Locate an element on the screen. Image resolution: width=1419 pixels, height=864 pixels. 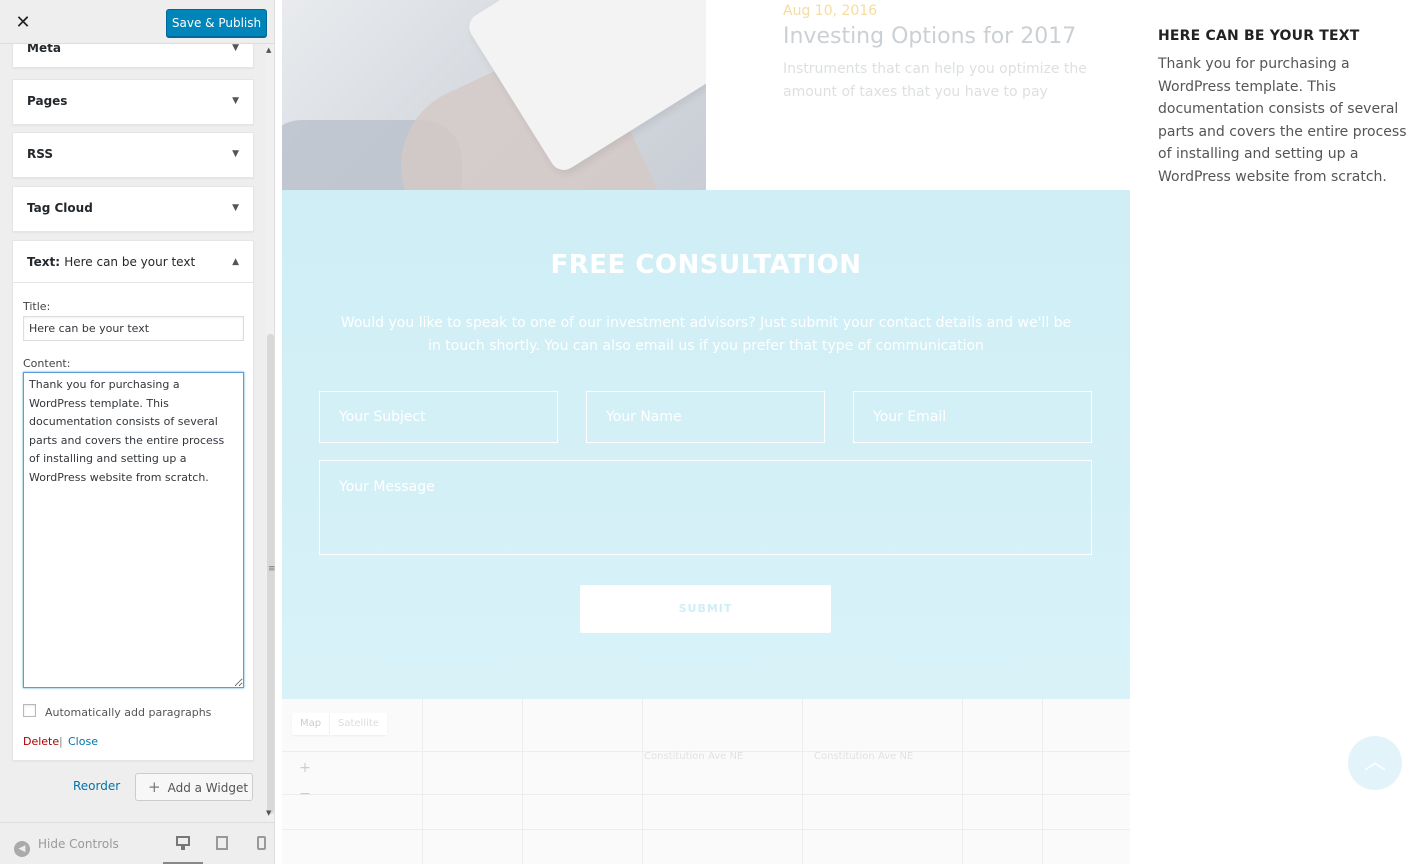
reorder-link: Reorder is located at coordinates (96, 786).